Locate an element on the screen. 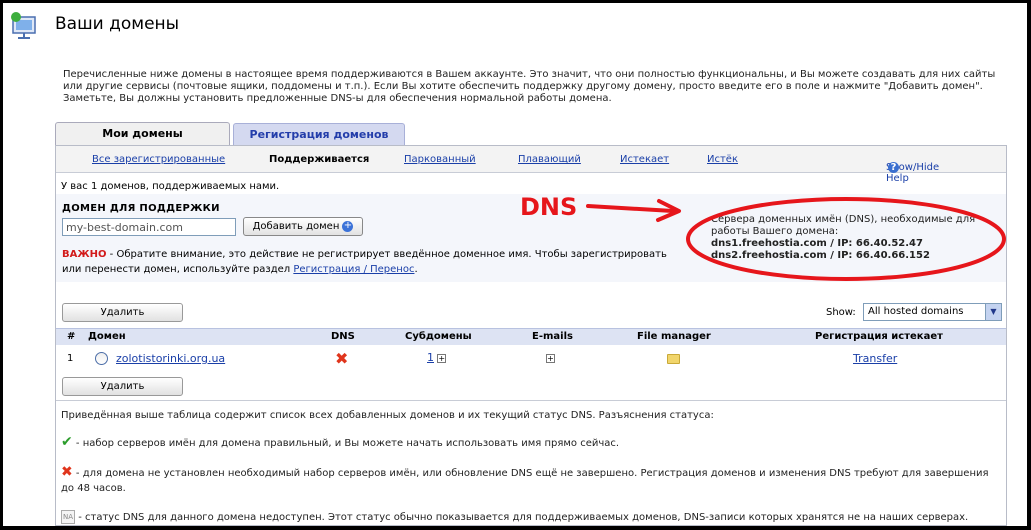  header-emails: E-mails is located at coordinates (552, 336).